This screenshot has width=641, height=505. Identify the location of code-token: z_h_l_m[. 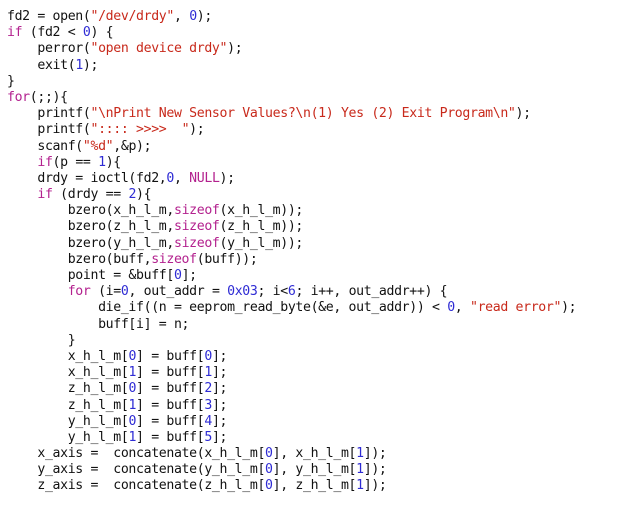
(68, 389).